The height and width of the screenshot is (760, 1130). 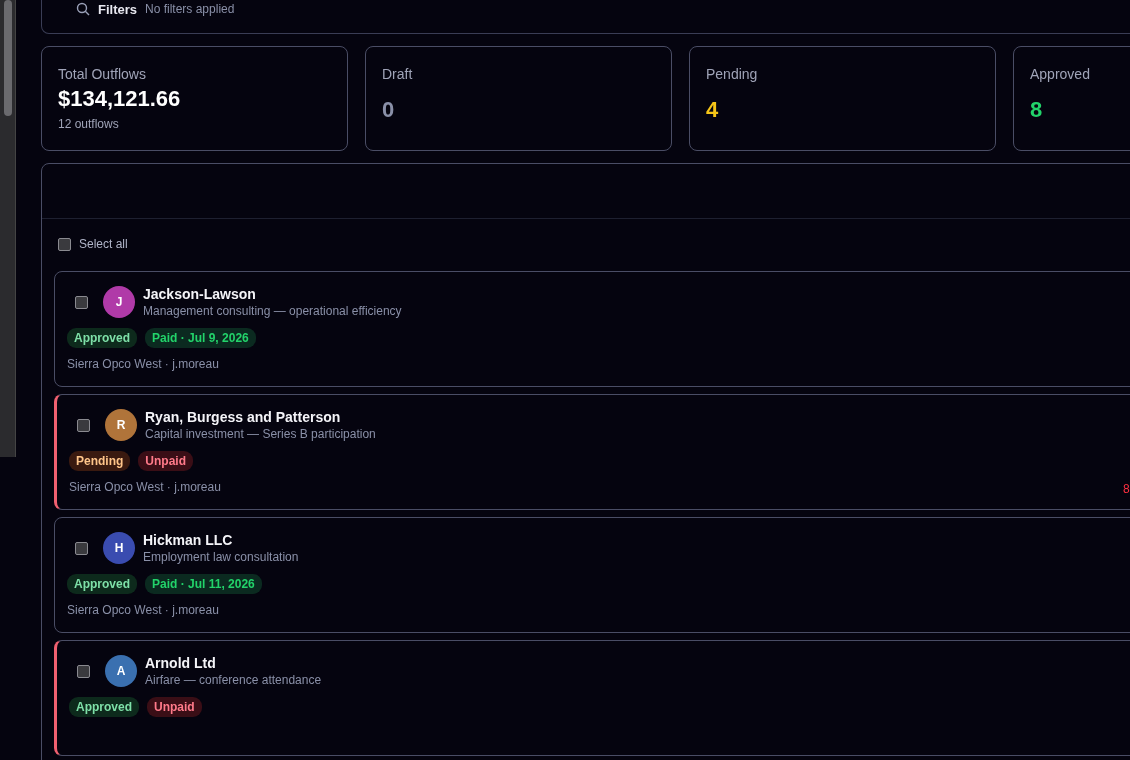 What do you see at coordinates (117, 9) in the screenshot?
I see `filters-label: Filters` at bounding box center [117, 9].